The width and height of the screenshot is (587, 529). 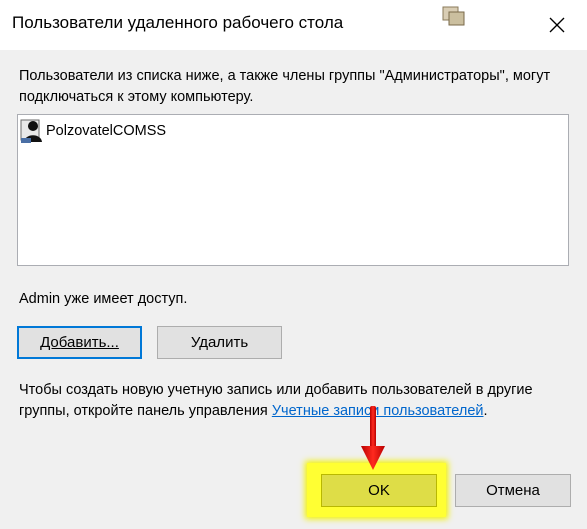 I want to click on title-bar: Пользователи удаленного рабочего стола, so click(x=293, y=25).